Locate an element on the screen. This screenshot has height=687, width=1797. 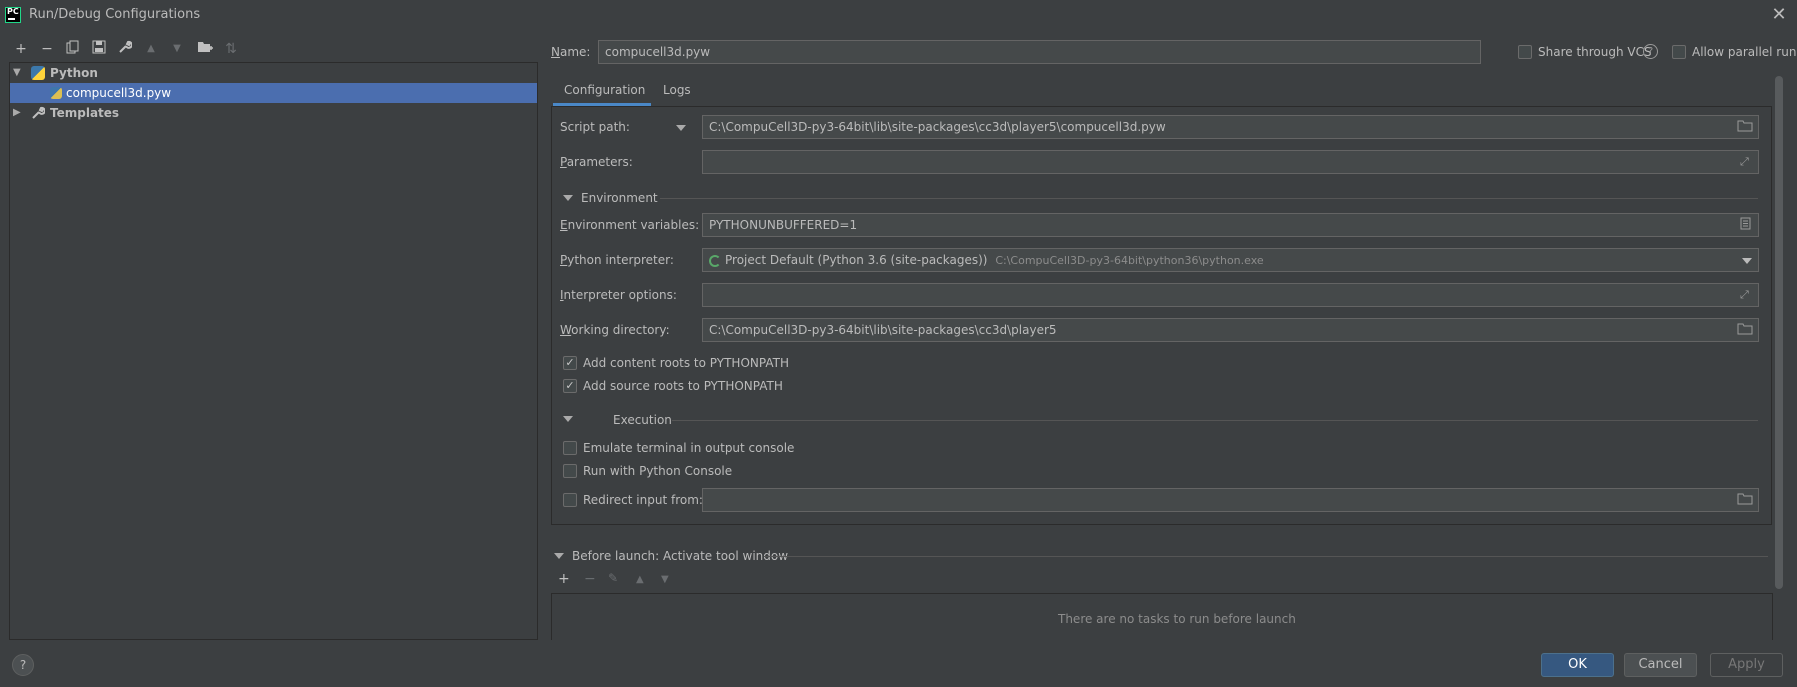
environment-section-title: Environment is located at coordinates (619, 198).